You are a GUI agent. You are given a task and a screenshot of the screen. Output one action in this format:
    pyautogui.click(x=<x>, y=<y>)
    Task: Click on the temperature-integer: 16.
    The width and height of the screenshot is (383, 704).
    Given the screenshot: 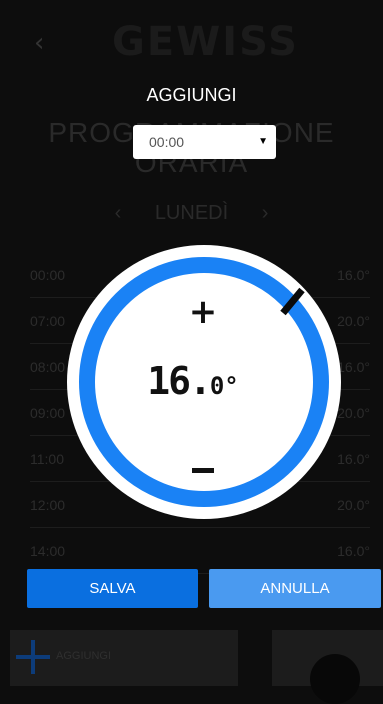 What is the action you would take?
    pyautogui.click(x=179, y=381)
    